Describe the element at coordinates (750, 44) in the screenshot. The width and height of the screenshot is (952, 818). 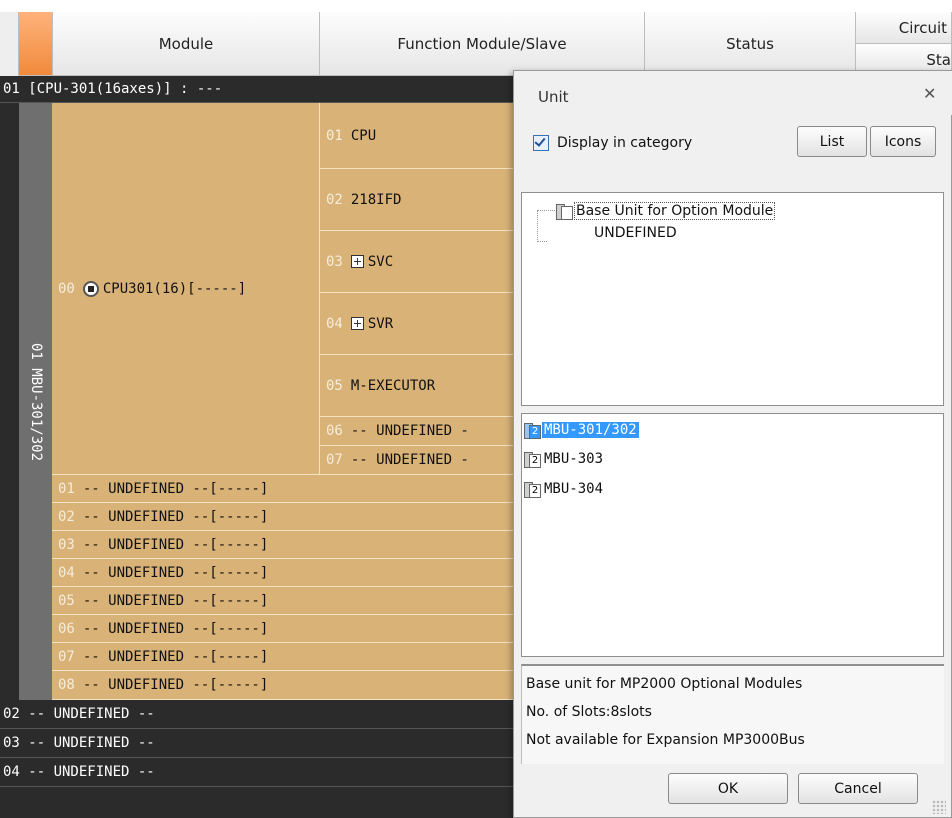
I see `column-header-status: Status` at that location.